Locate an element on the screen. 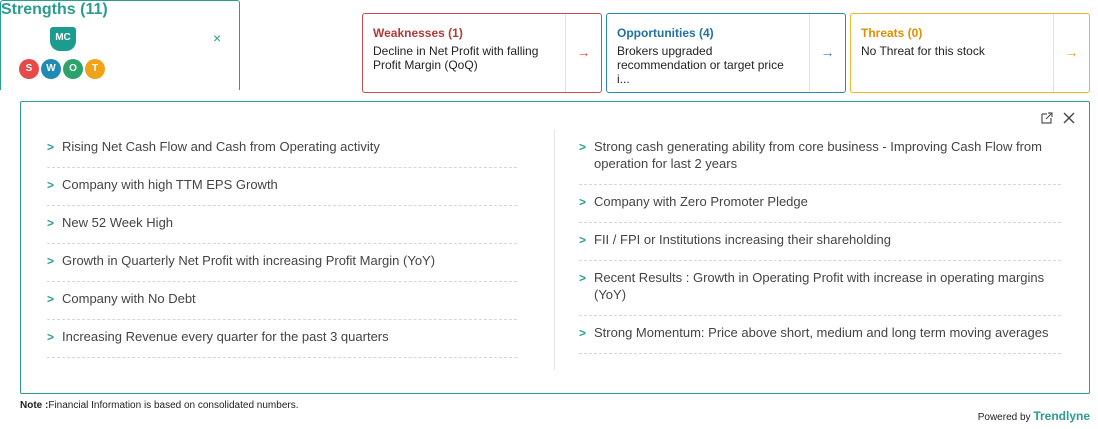 Image resolution: width=1098 pixels, height=429 pixels. list-item: > Company with high TTM EPS Growth is located at coordinates (282, 187).